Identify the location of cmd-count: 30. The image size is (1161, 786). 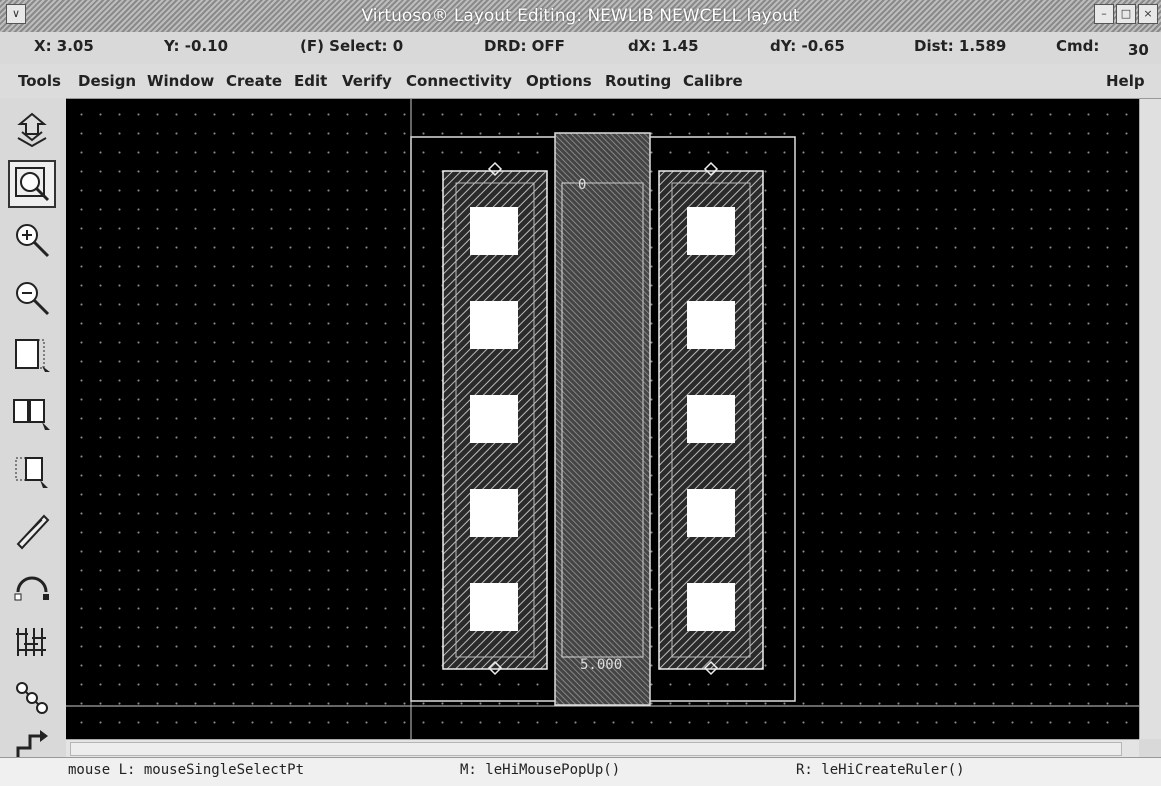
(1138, 50).